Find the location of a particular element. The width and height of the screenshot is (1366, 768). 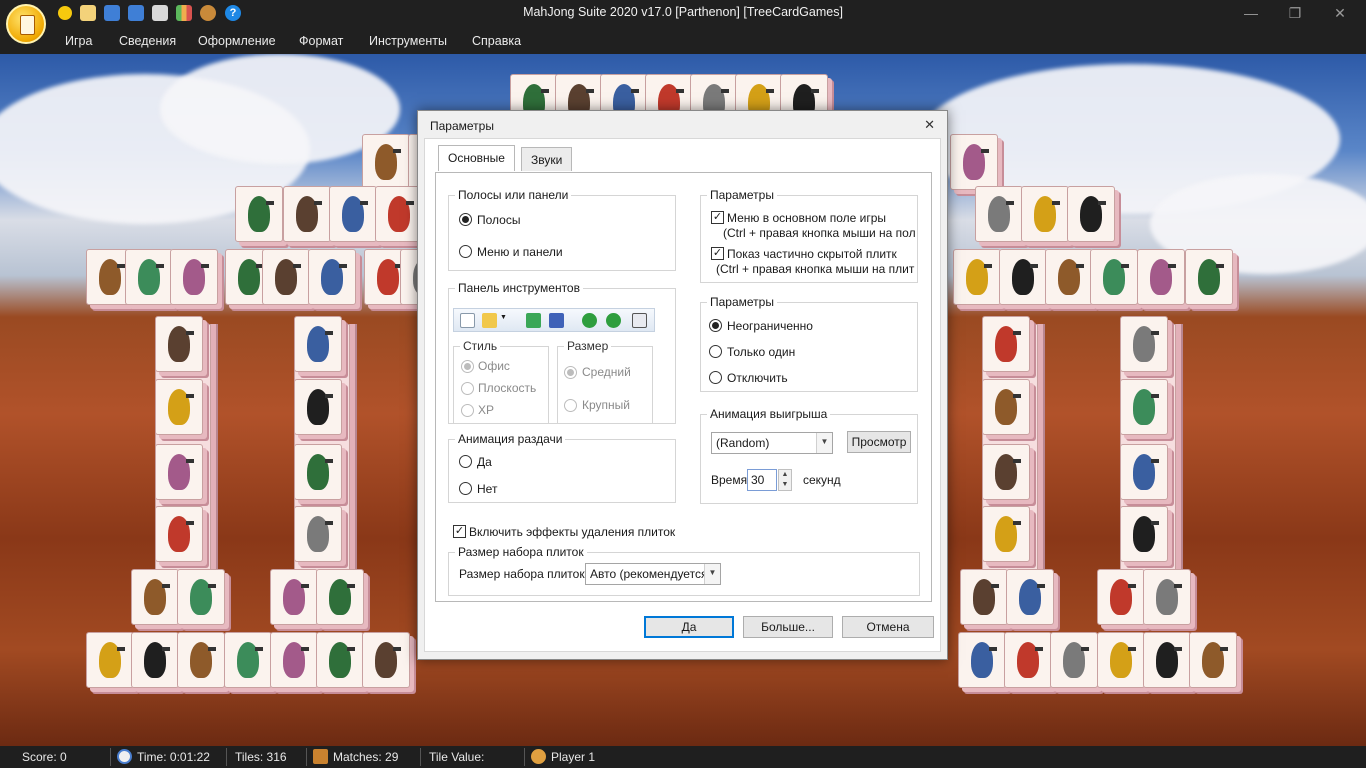

cancel-button: Отмена is located at coordinates (888, 627).